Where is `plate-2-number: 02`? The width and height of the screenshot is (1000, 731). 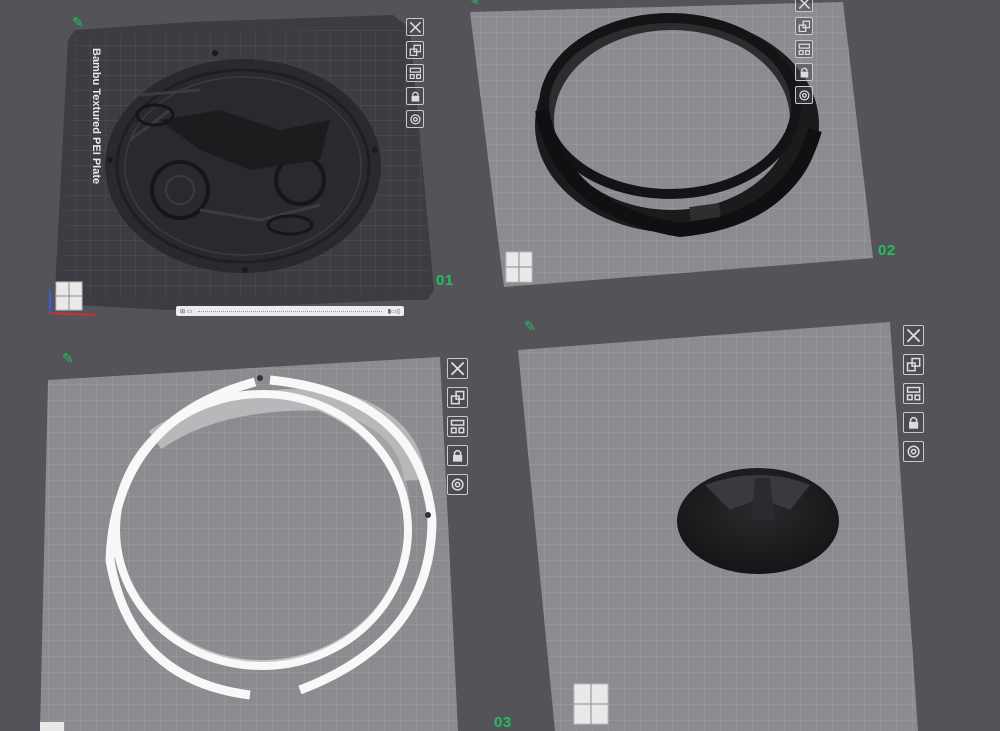 plate-2-number: 02 is located at coordinates (887, 250).